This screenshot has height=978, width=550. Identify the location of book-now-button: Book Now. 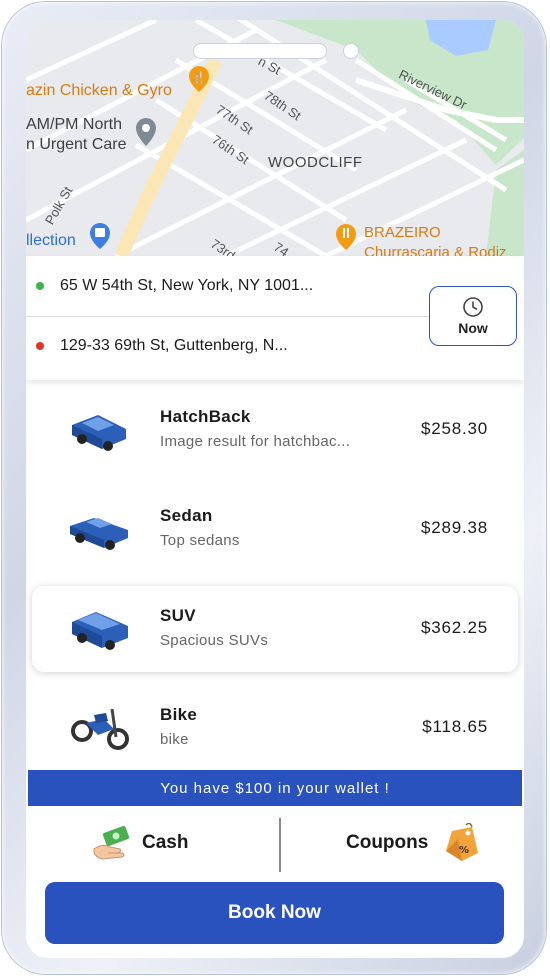
(274, 913).